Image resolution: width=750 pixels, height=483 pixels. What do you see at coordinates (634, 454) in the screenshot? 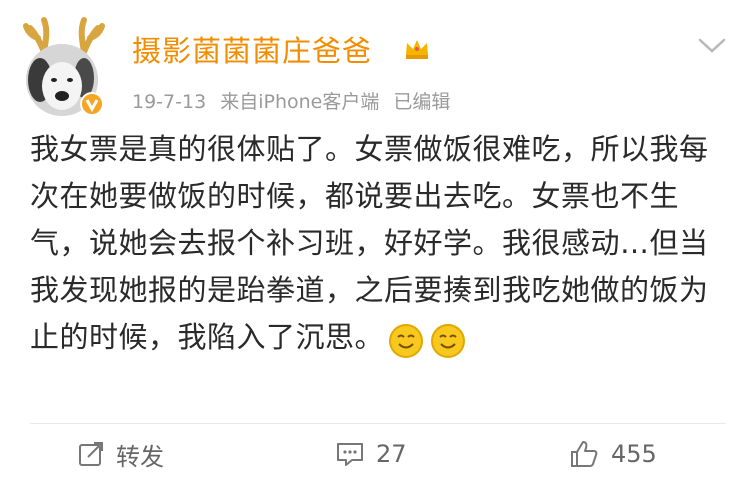
I see `like-count: 455` at bounding box center [634, 454].